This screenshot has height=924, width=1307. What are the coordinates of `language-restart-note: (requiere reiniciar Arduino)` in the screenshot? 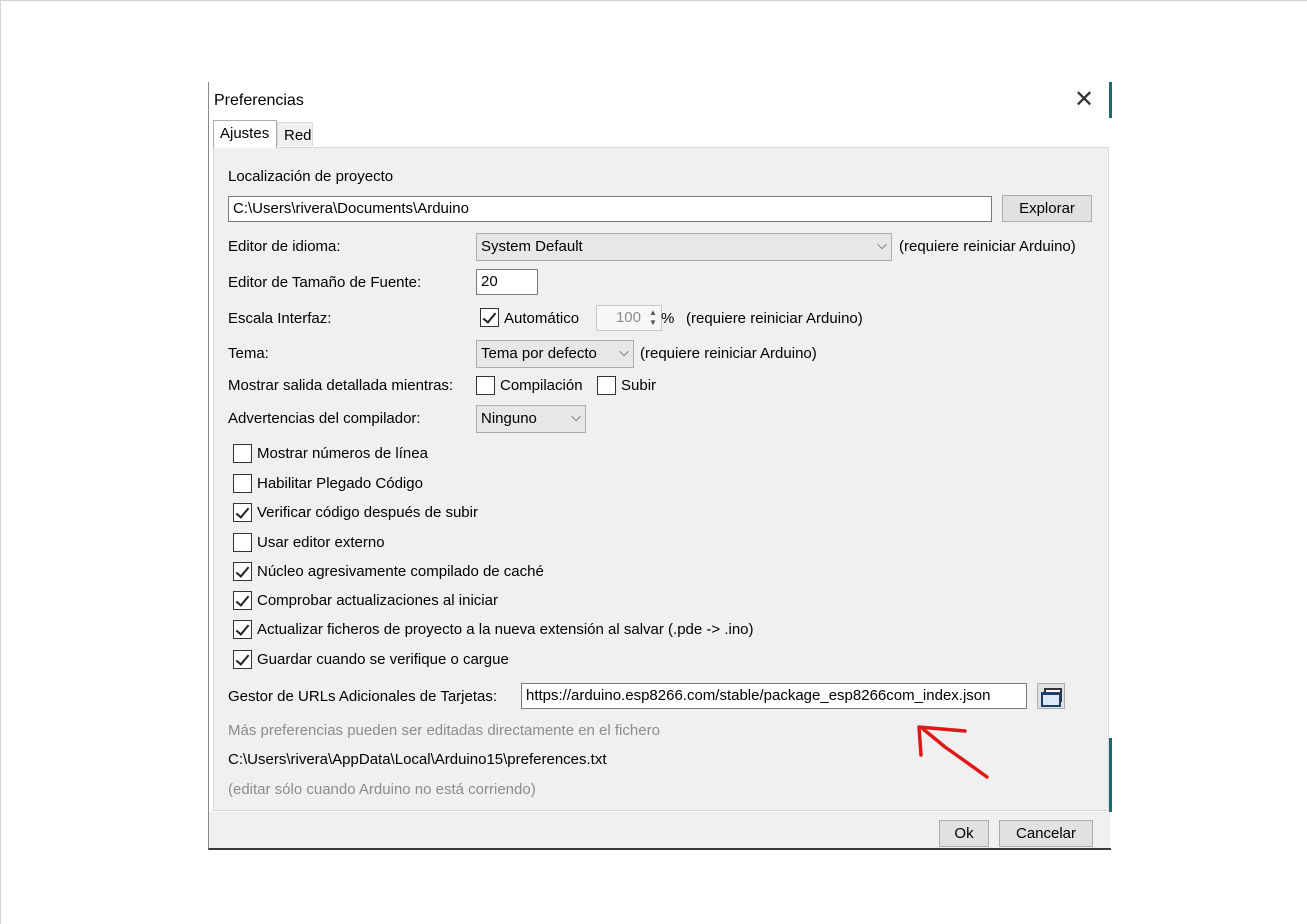 It's located at (987, 246).